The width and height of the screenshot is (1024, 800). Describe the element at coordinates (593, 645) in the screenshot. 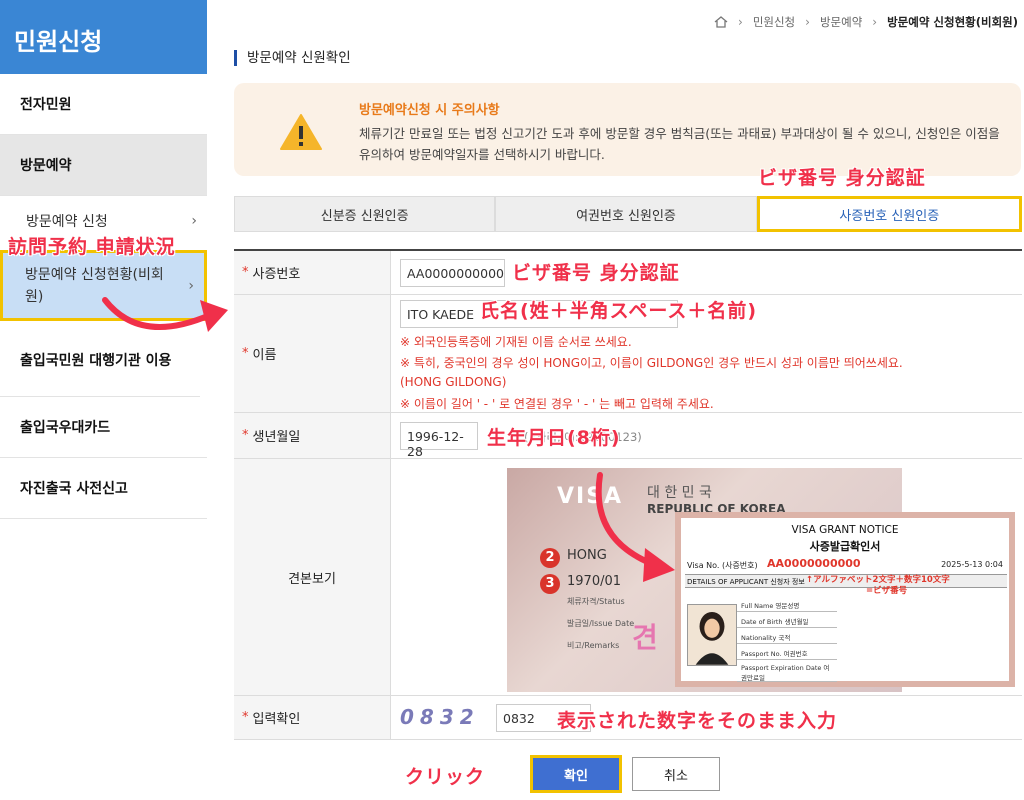

I see `sample-small-label: 비고/Remarks` at that location.